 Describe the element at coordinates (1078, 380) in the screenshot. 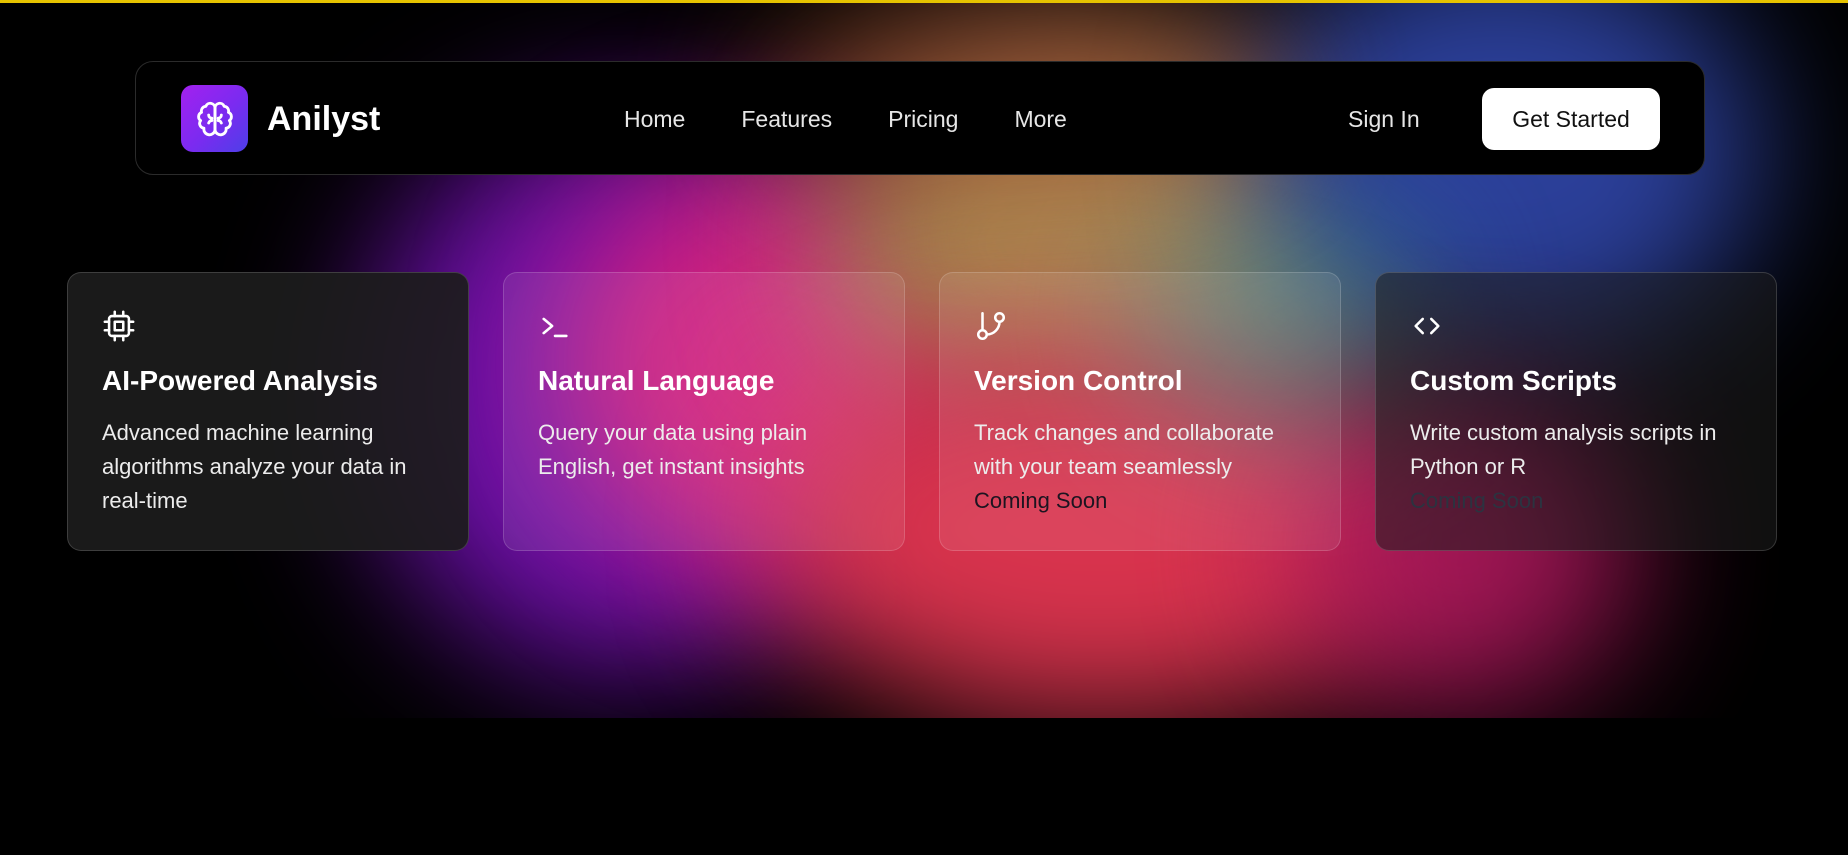

I see `feature-title: Version Control` at that location.